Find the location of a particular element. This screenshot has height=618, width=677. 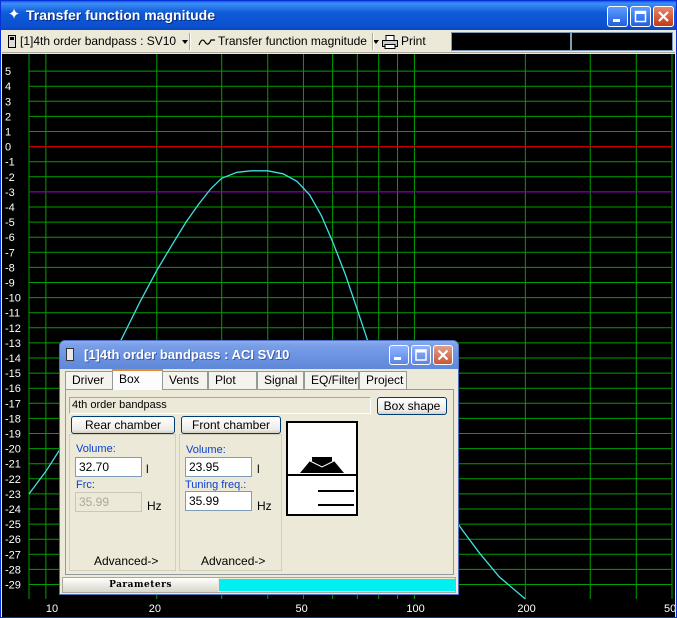

y-tick-label: -8 is located at coordinates (10, 268).